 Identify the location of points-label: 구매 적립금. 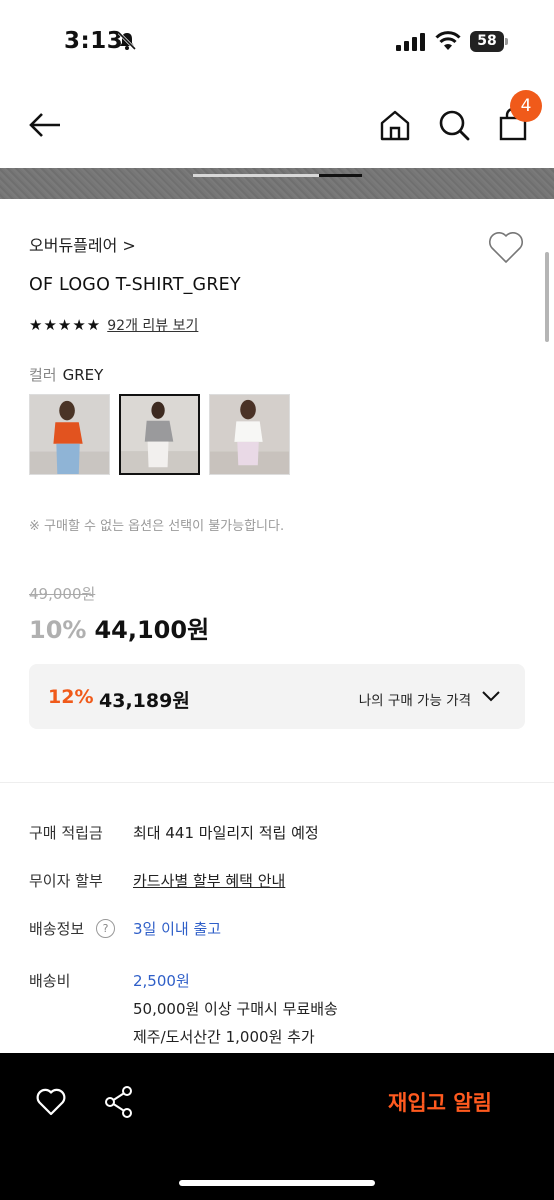
(66, 833).